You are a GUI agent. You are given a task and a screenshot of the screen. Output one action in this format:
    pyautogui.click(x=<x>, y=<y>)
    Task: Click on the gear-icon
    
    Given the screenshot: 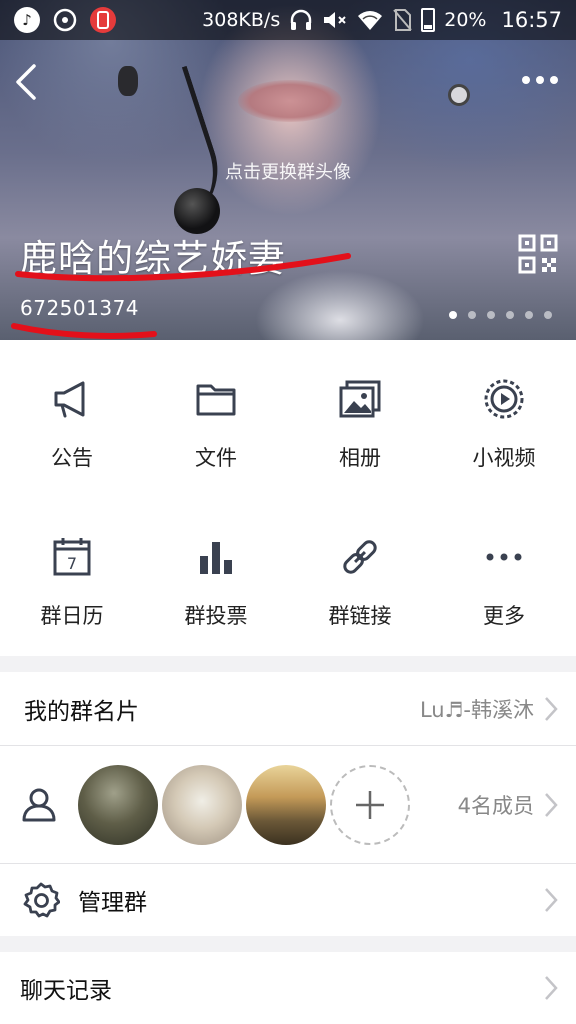 What is the action you would take?
    pyautogui.click(x=41, y=900)
    